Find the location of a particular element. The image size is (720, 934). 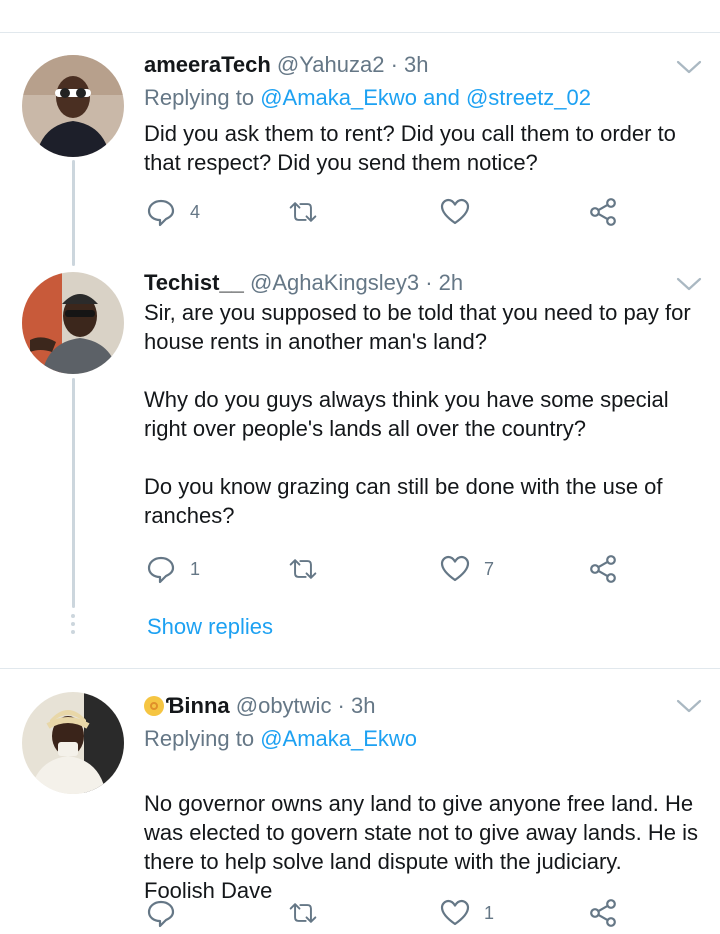

handle-and-time: @AghaKingsley3 · 2h is located at coordinates (356, 282).